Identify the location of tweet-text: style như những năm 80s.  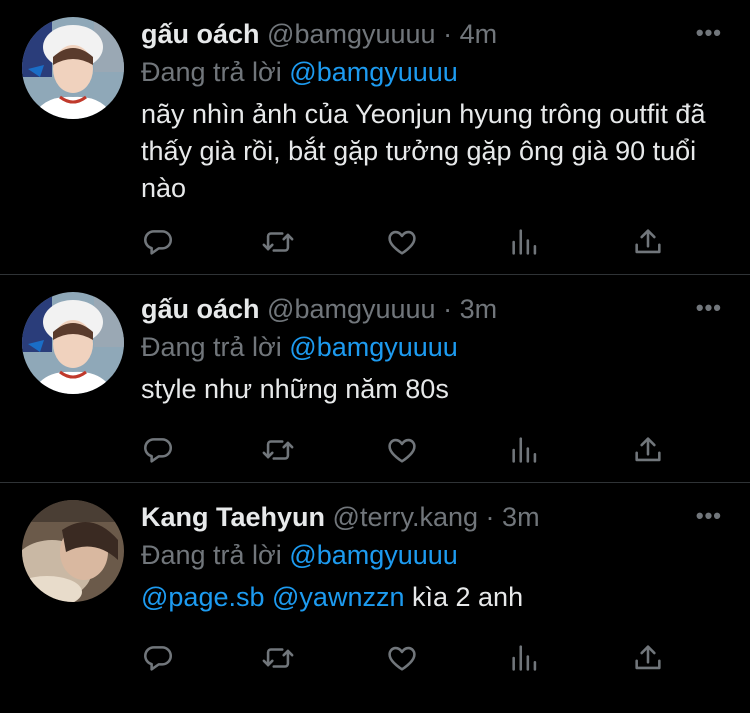
(295, 389).